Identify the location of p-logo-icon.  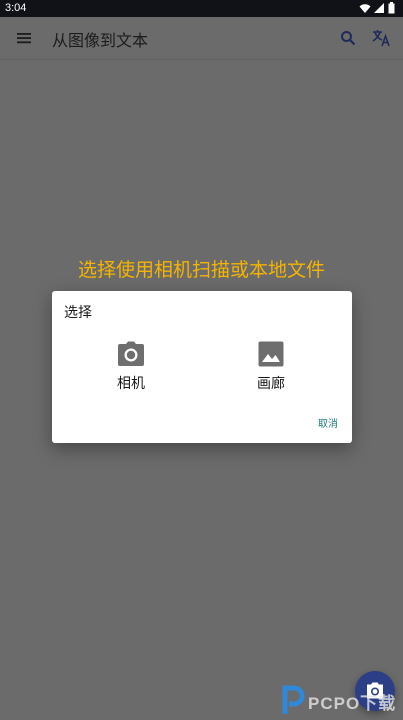
(293, 699).